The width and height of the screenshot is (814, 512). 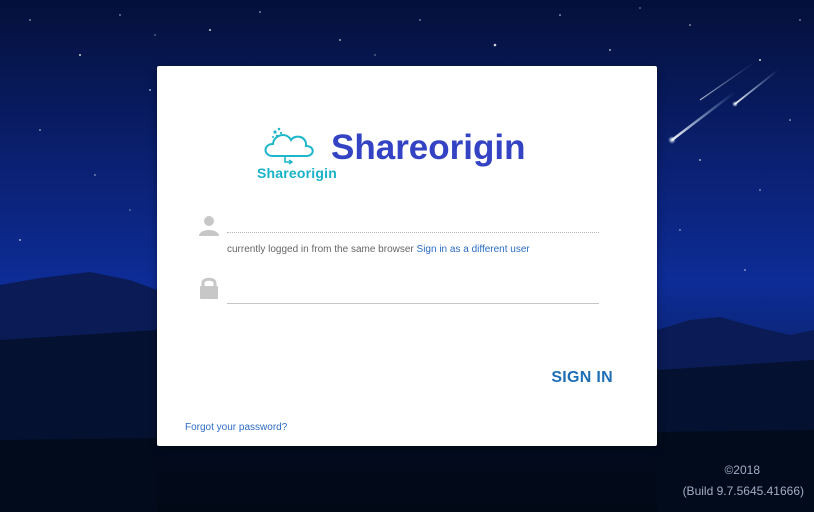 I want to click on build-version: (Build 9.7.5645.41666), so click(x=743, y=491).